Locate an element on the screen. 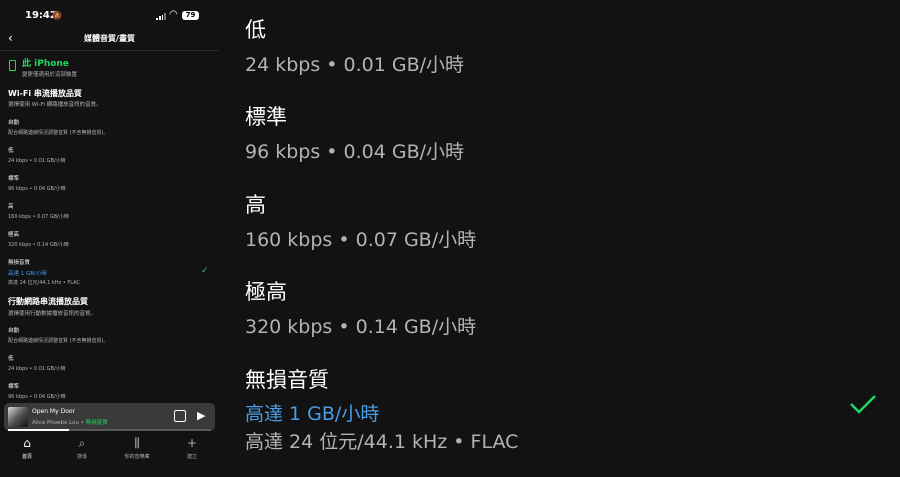  artist-line: Alice Phoebe Lou • 無損音質 is located at coordinates (70, 422).